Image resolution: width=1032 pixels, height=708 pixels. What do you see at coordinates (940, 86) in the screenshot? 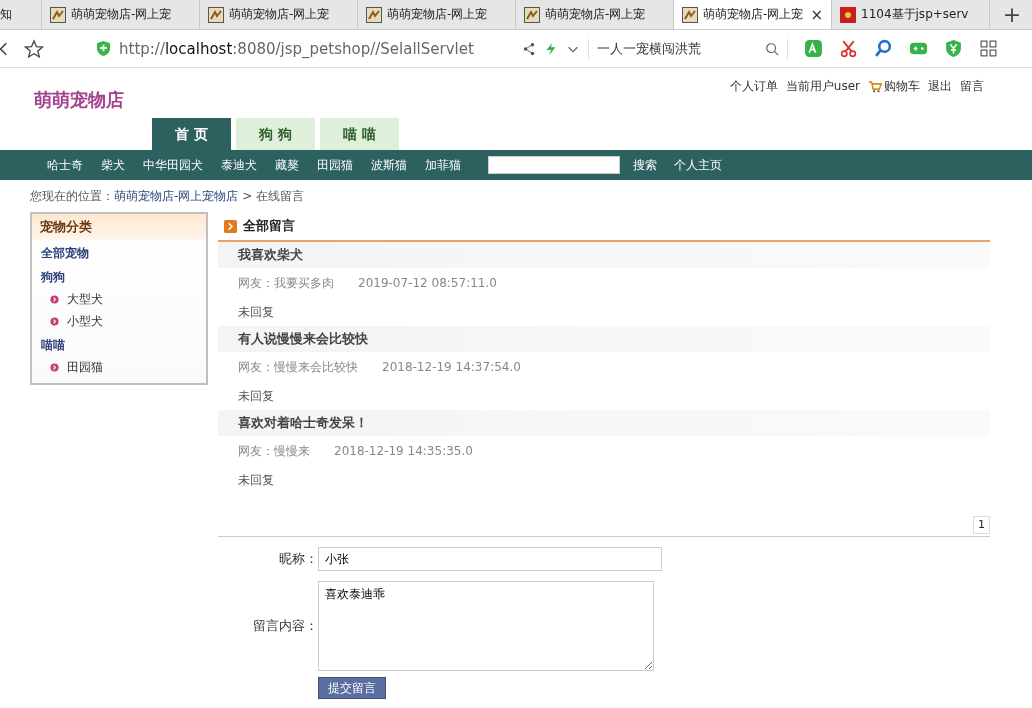
I see `top-link: 退出` at bounding box center [940, 86].